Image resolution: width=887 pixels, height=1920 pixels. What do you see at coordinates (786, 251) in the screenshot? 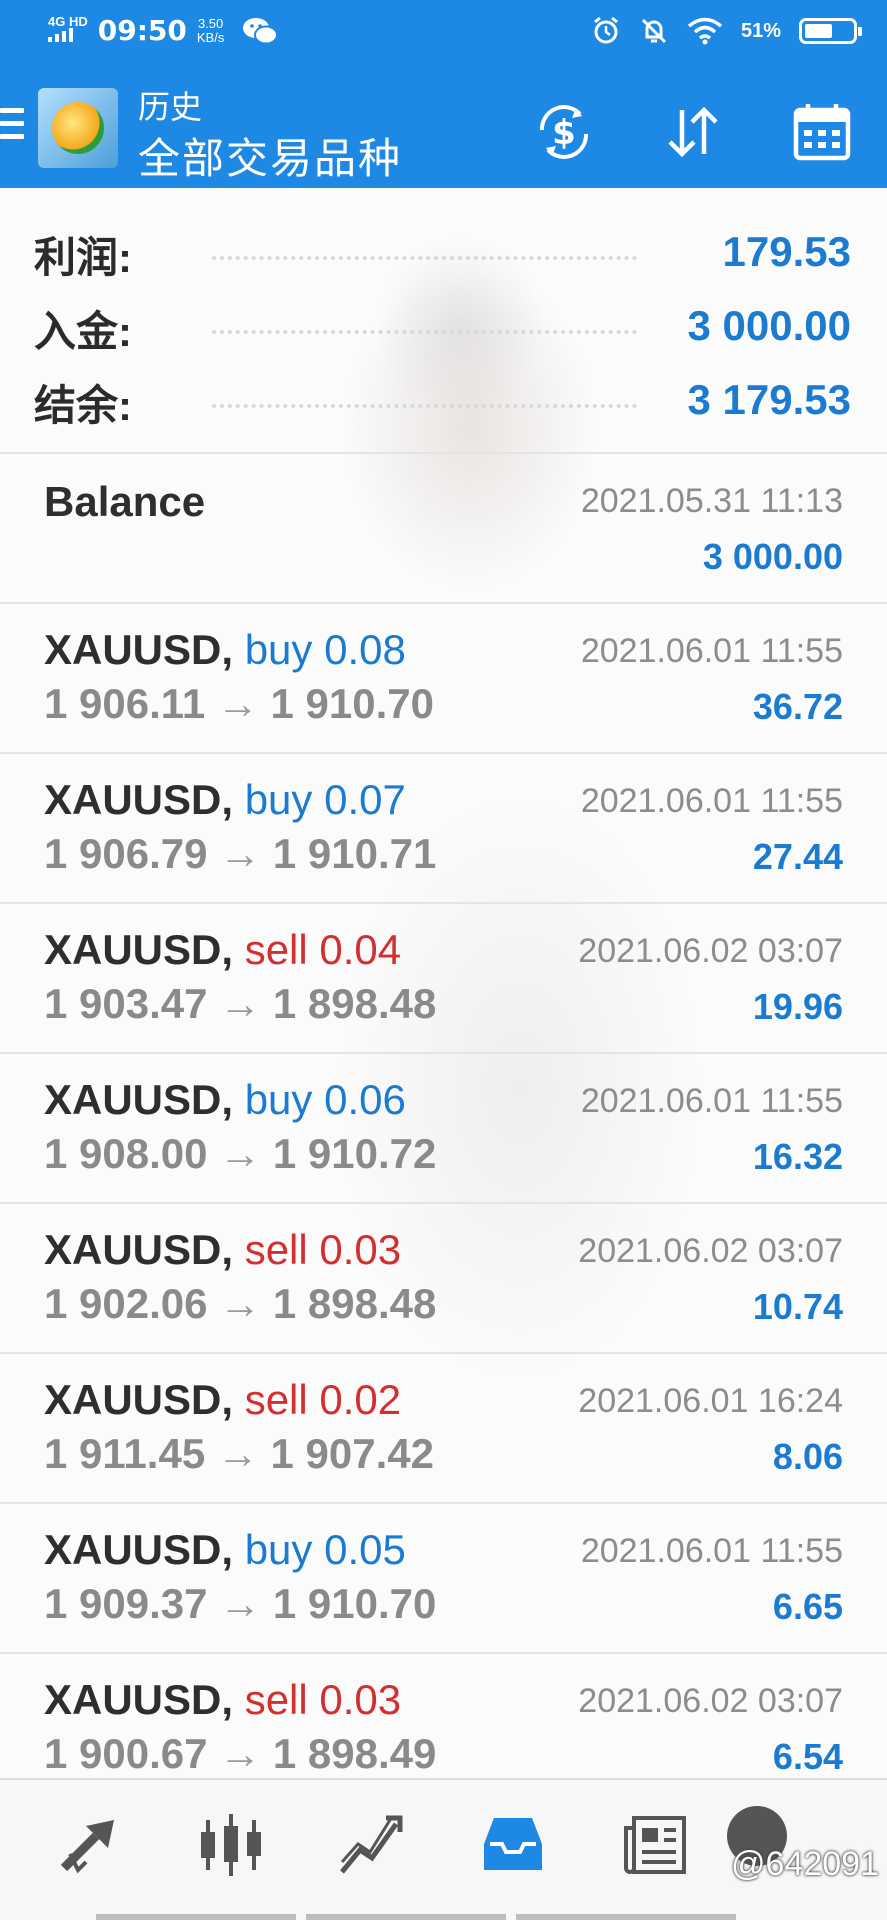
I see `profit-value: 179.53` at bounding box center [786, 251].